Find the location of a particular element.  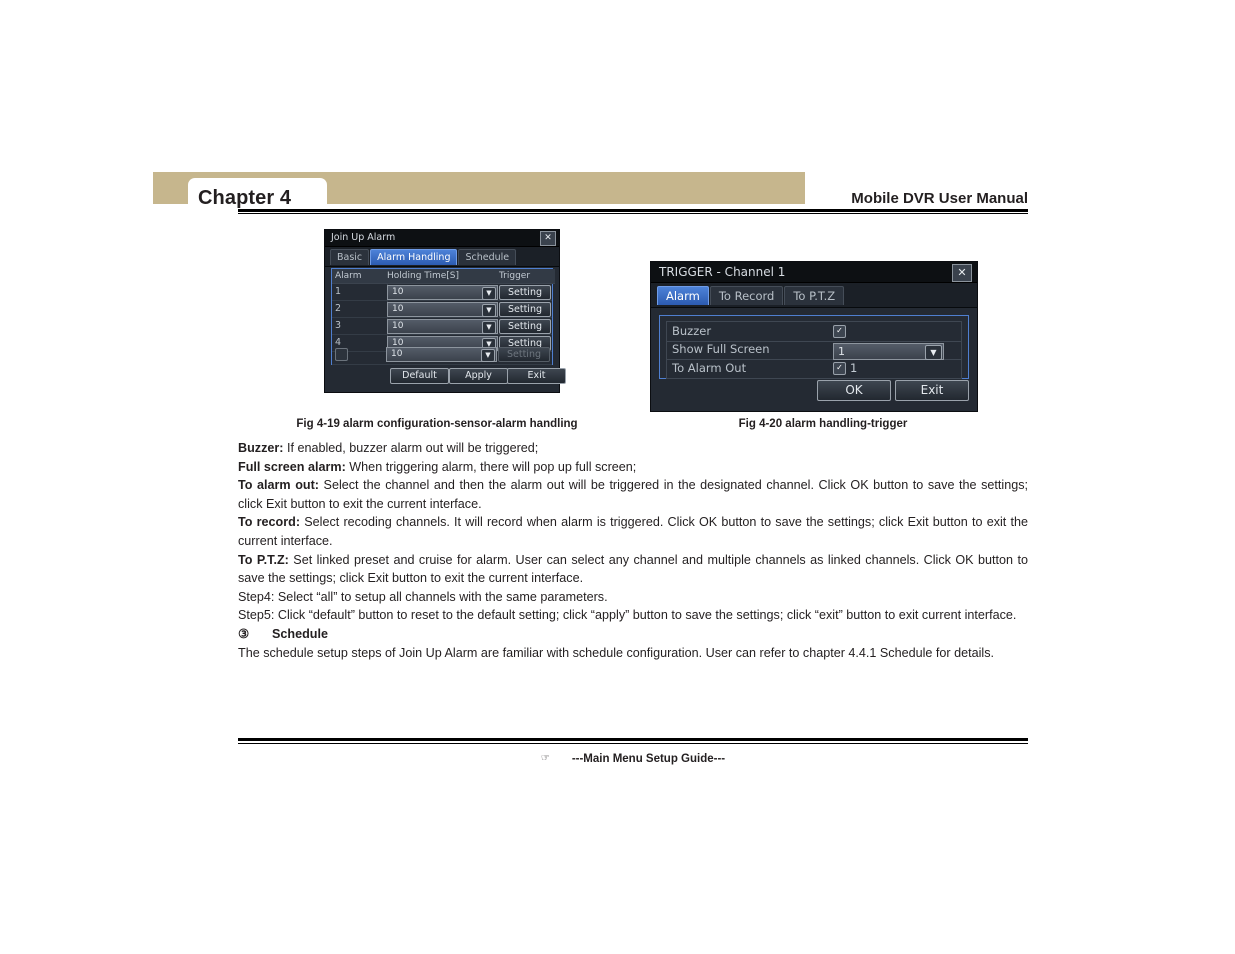

column-header-trigger: Trigger is located at coordinates (525, 276).